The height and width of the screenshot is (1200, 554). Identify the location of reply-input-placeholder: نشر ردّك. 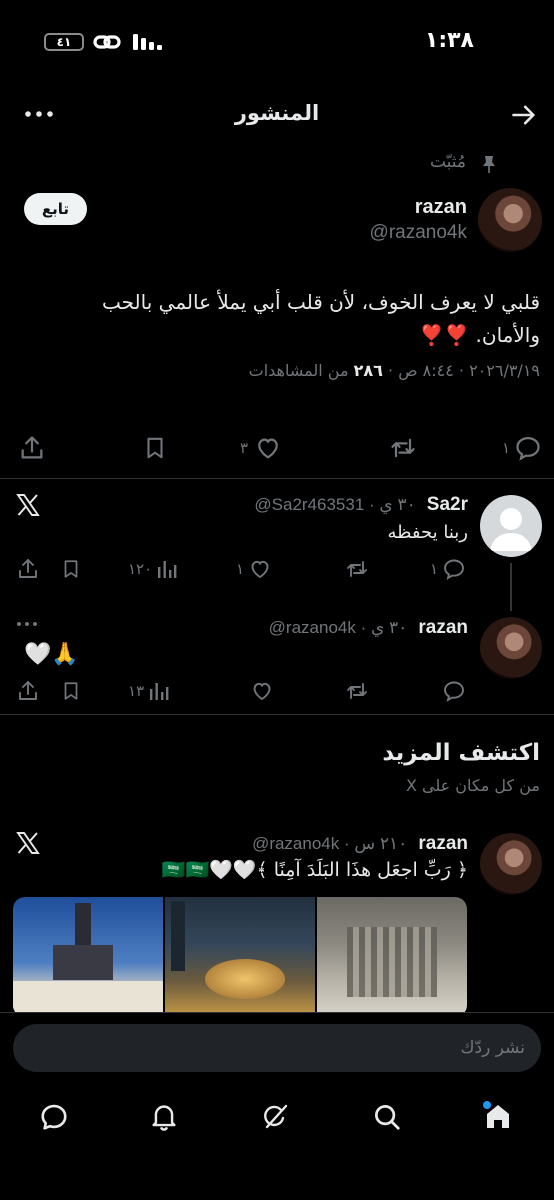
(492, 1048).